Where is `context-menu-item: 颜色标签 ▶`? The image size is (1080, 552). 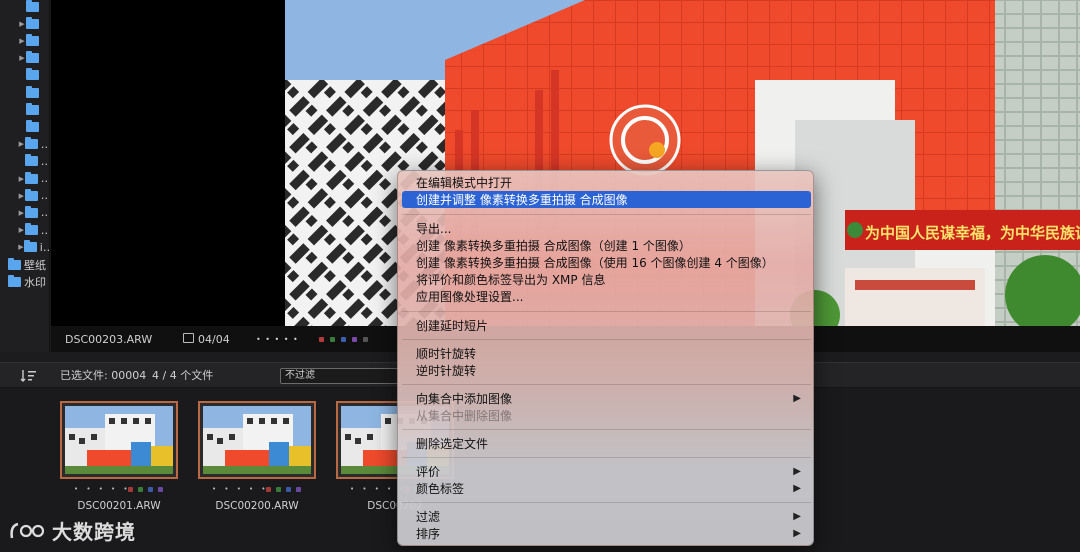
context-menu-item: 颜色标签 ▶ is located at coordinates (606, 488).